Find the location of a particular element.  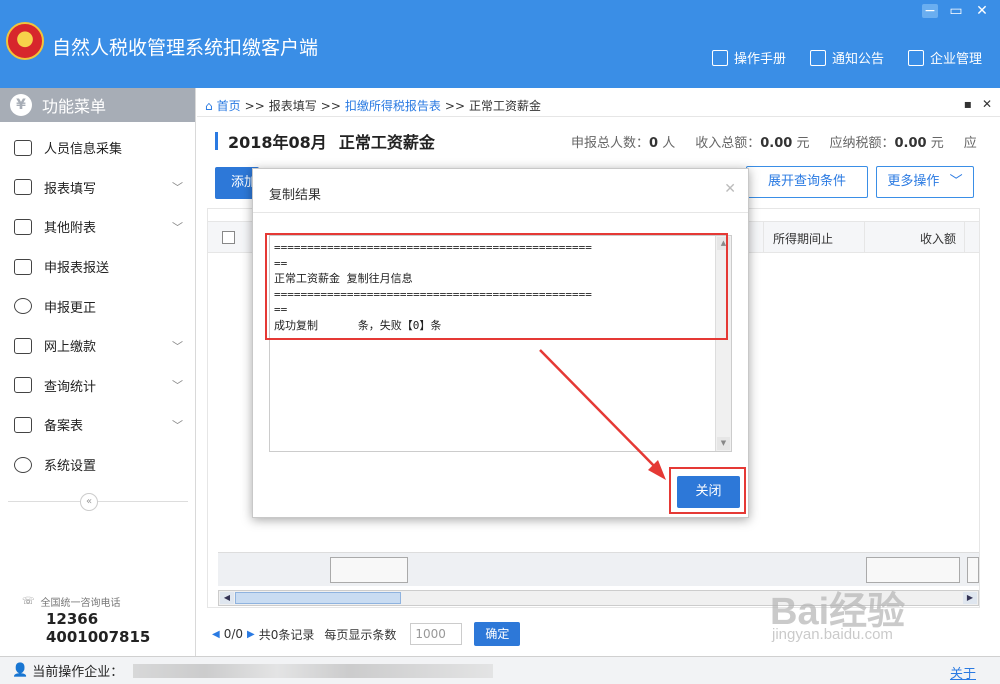

stat-income-total: 收入总额：0.00 元 is located at coordinates (752, 143).